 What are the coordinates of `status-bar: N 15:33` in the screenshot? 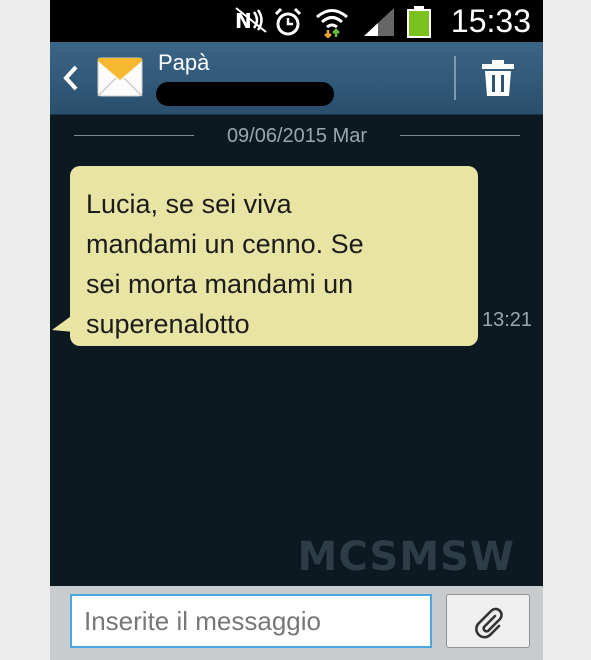 It's located at (296, 21).